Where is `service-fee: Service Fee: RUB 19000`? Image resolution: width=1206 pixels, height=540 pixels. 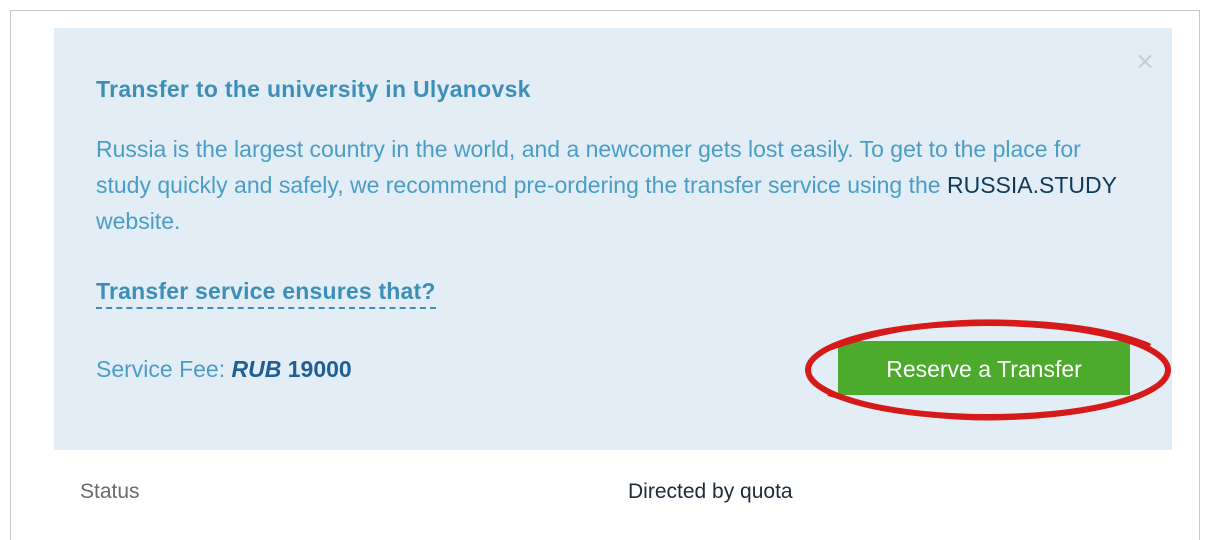
service-fee: Service Fee: RUB 19000 is located at coordinates (224, 369).